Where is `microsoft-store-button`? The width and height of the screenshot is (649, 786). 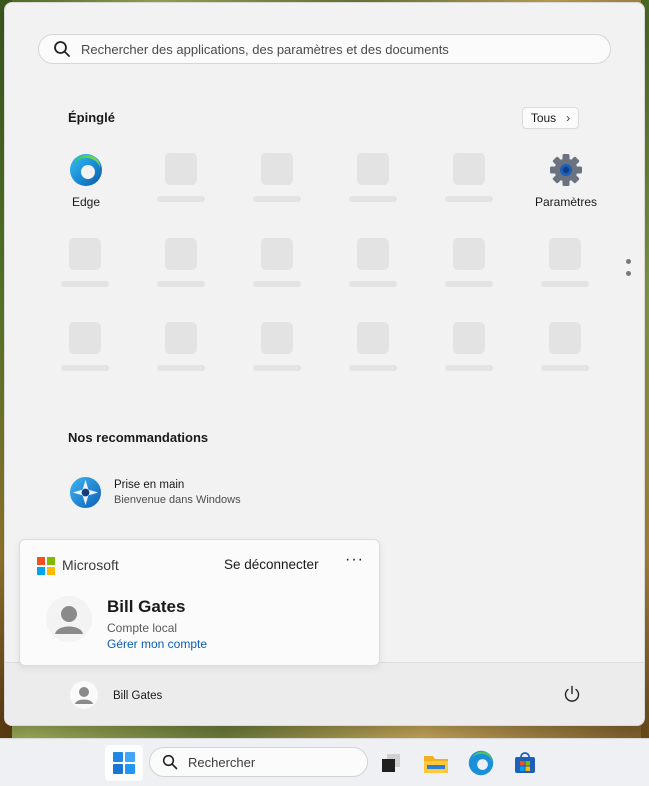 microsoft-store-button is located at coordinates (525, 763).